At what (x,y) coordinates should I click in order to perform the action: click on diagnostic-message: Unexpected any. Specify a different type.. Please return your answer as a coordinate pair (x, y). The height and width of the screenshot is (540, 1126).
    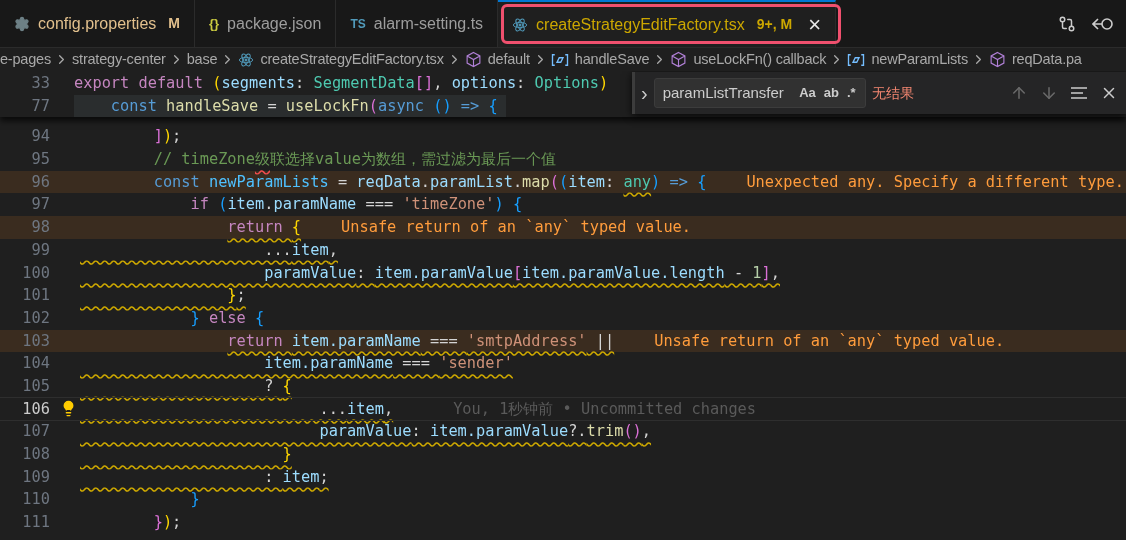
    Looking at the image, I should click on (935, 182).